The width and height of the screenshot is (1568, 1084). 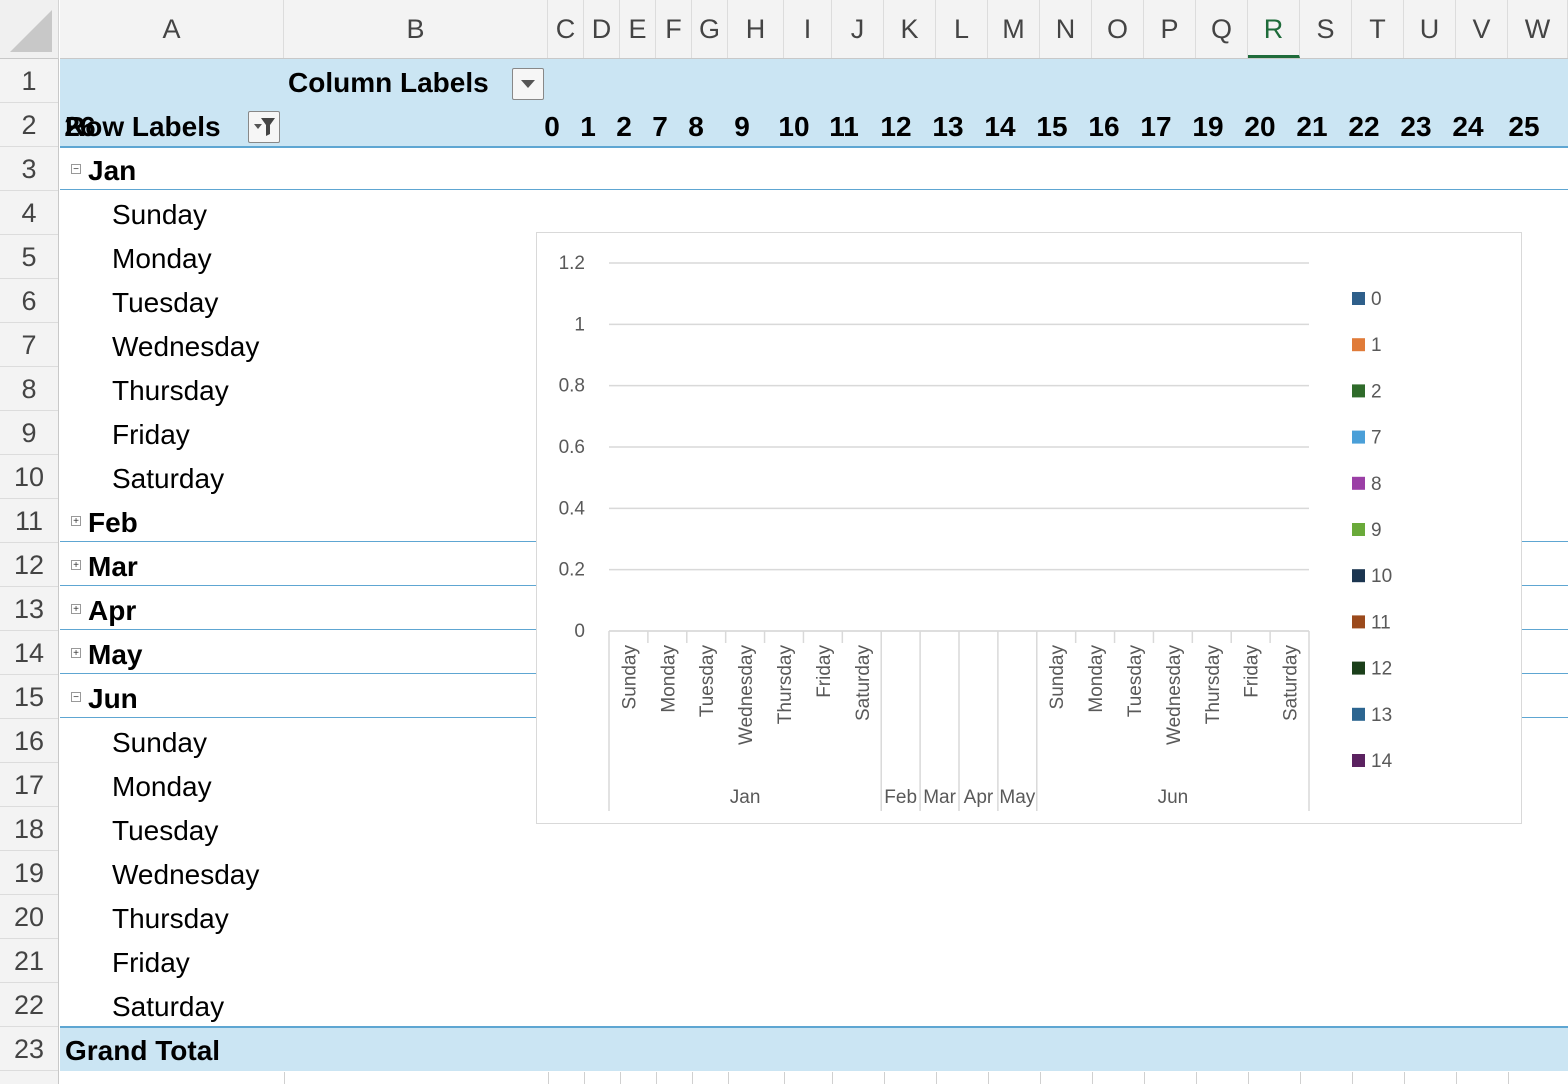 What do you see at coordinates (1381, 715) in the screenshot?
I see `legend-label: 13` at bounding box center [1381, 715].